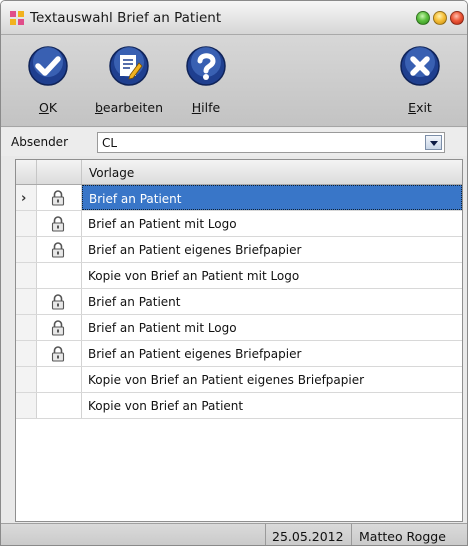  Describe the element at coordinates (272, 405) in the screenshot. I see `row-vorlage-cell: Kopie von Brief an Patient` at that location.